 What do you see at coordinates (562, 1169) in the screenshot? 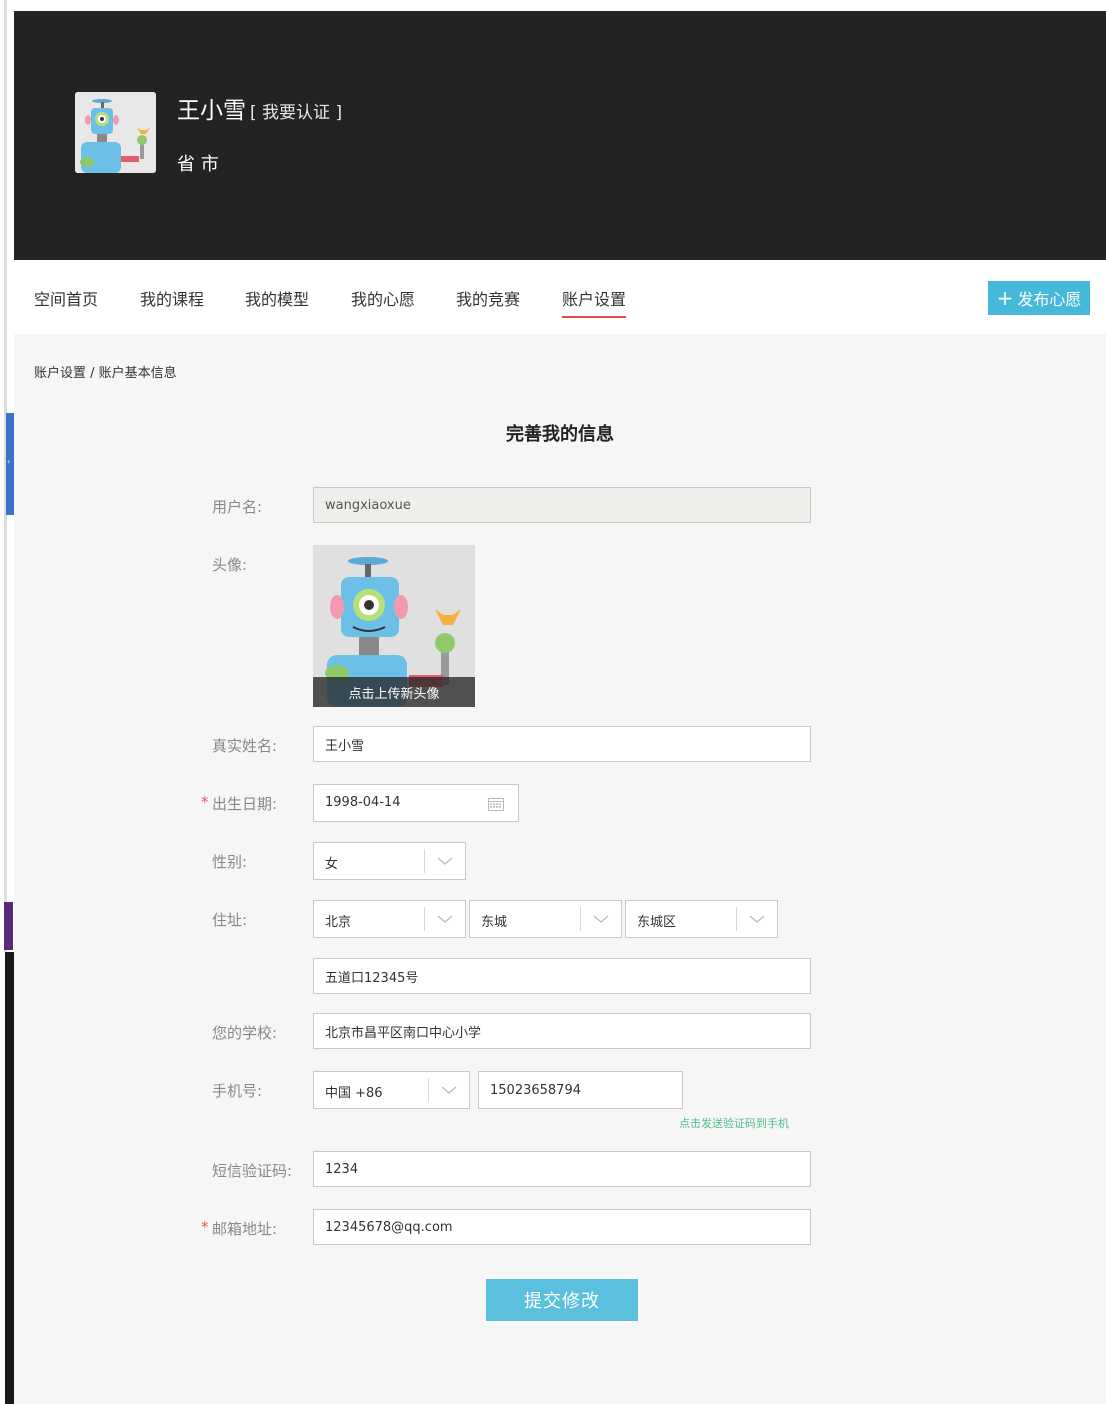
I see `sms-code-field` at bounding box center [562, 1169].